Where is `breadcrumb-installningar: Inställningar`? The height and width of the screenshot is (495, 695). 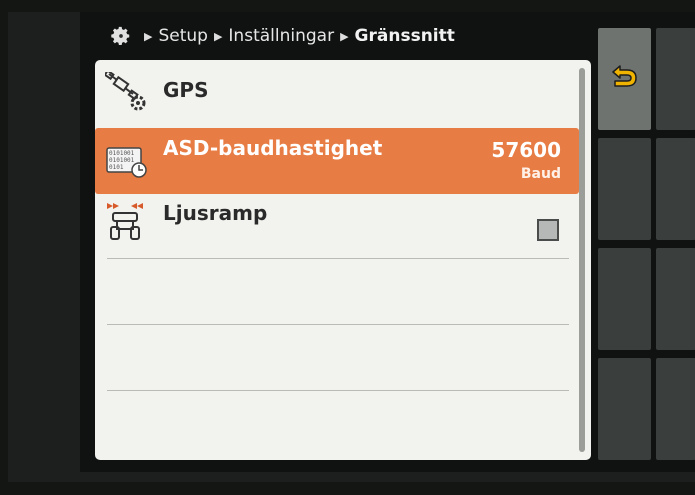
breadcrumb-installningar: Inställningar is located at coordinates (281, 36).